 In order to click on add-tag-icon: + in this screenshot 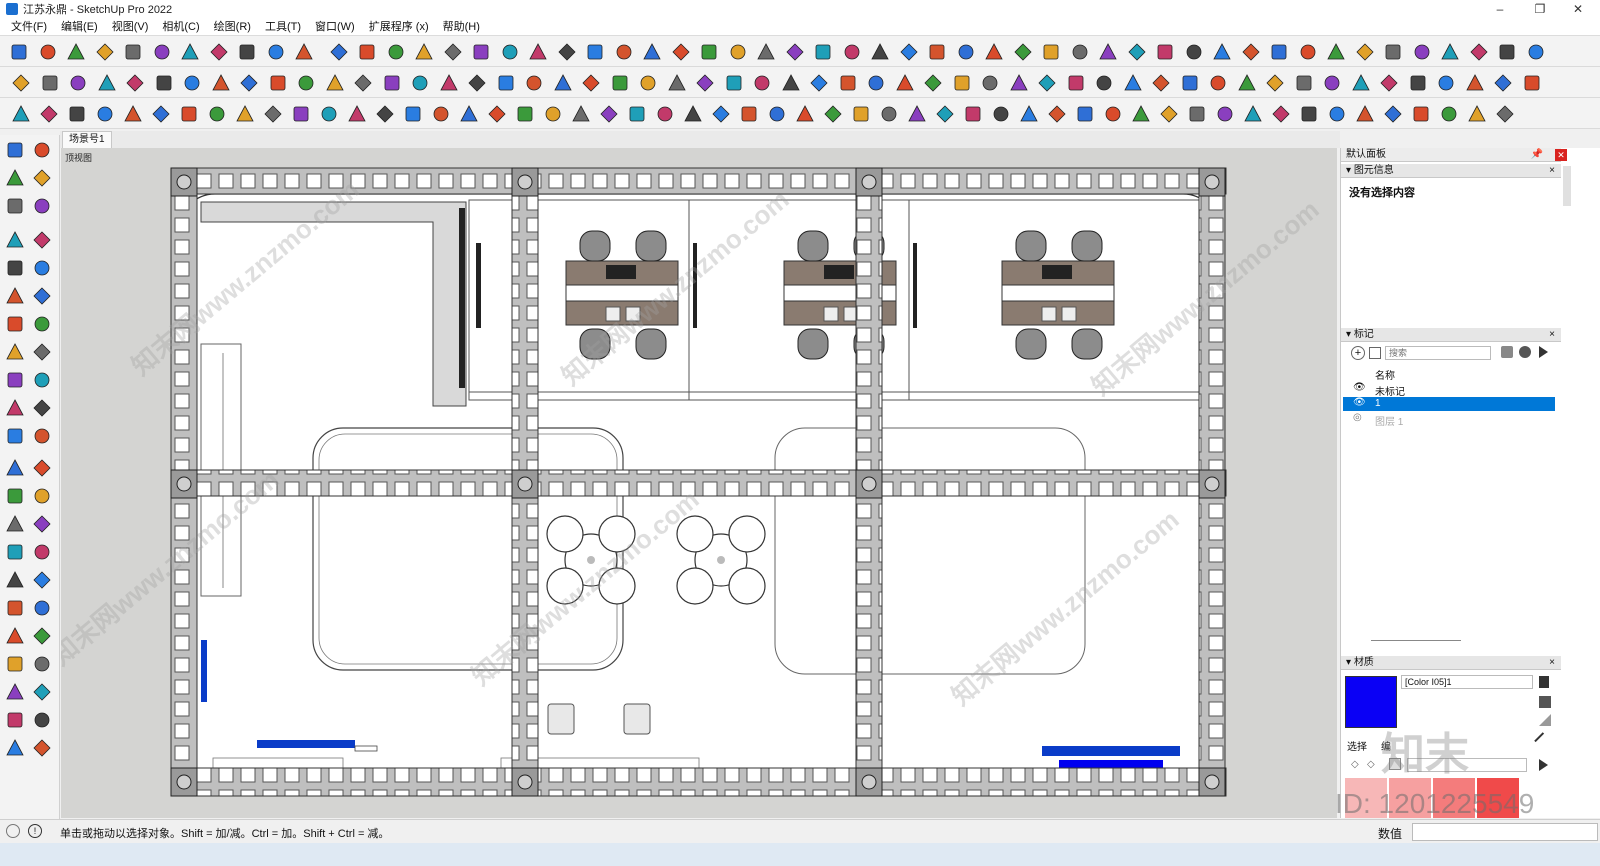, I will do `click(1358, 353)`.